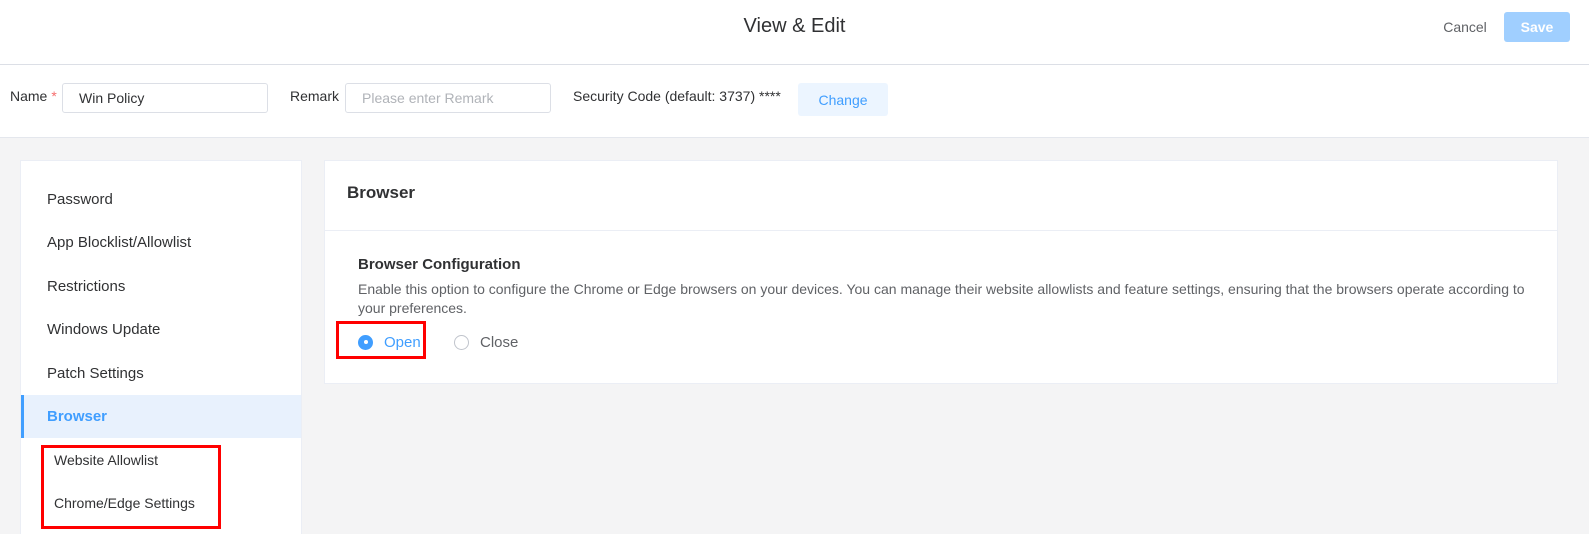  Describe the element at coordinates (794, 26) in the screenshot. I see `page-title: View & Edit` at that location.